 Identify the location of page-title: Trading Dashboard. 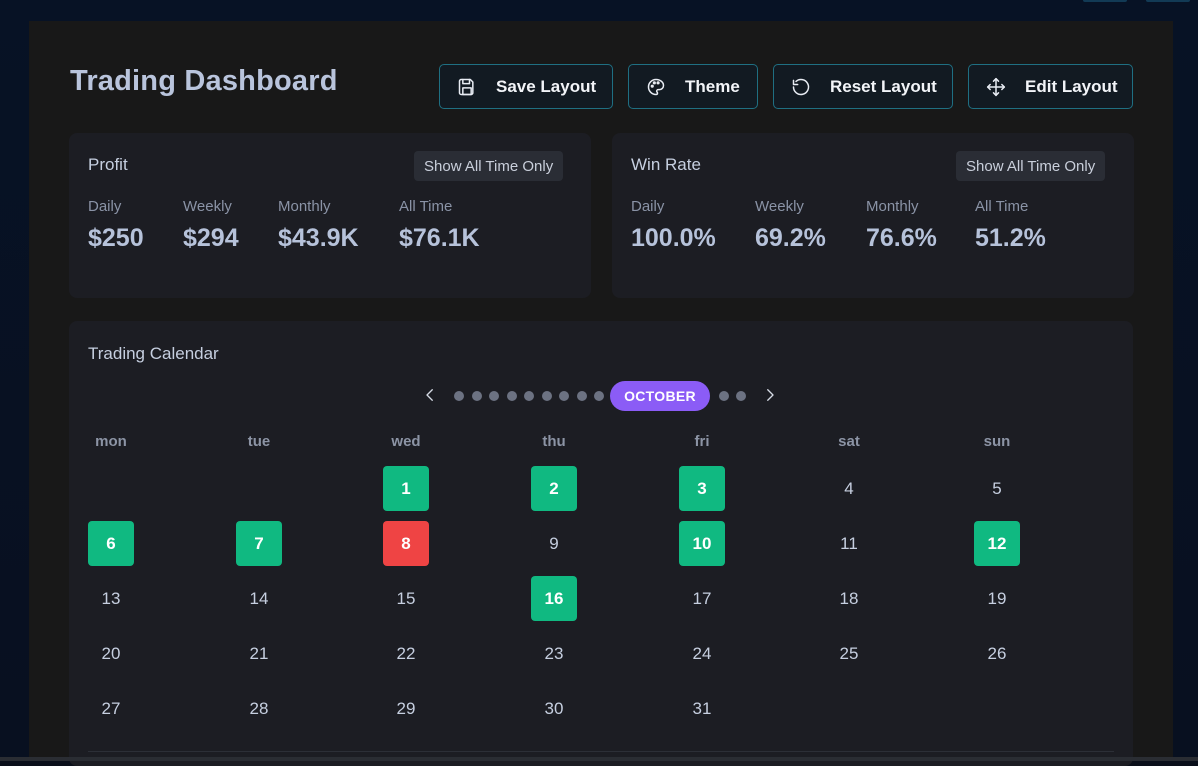
(204, 81).